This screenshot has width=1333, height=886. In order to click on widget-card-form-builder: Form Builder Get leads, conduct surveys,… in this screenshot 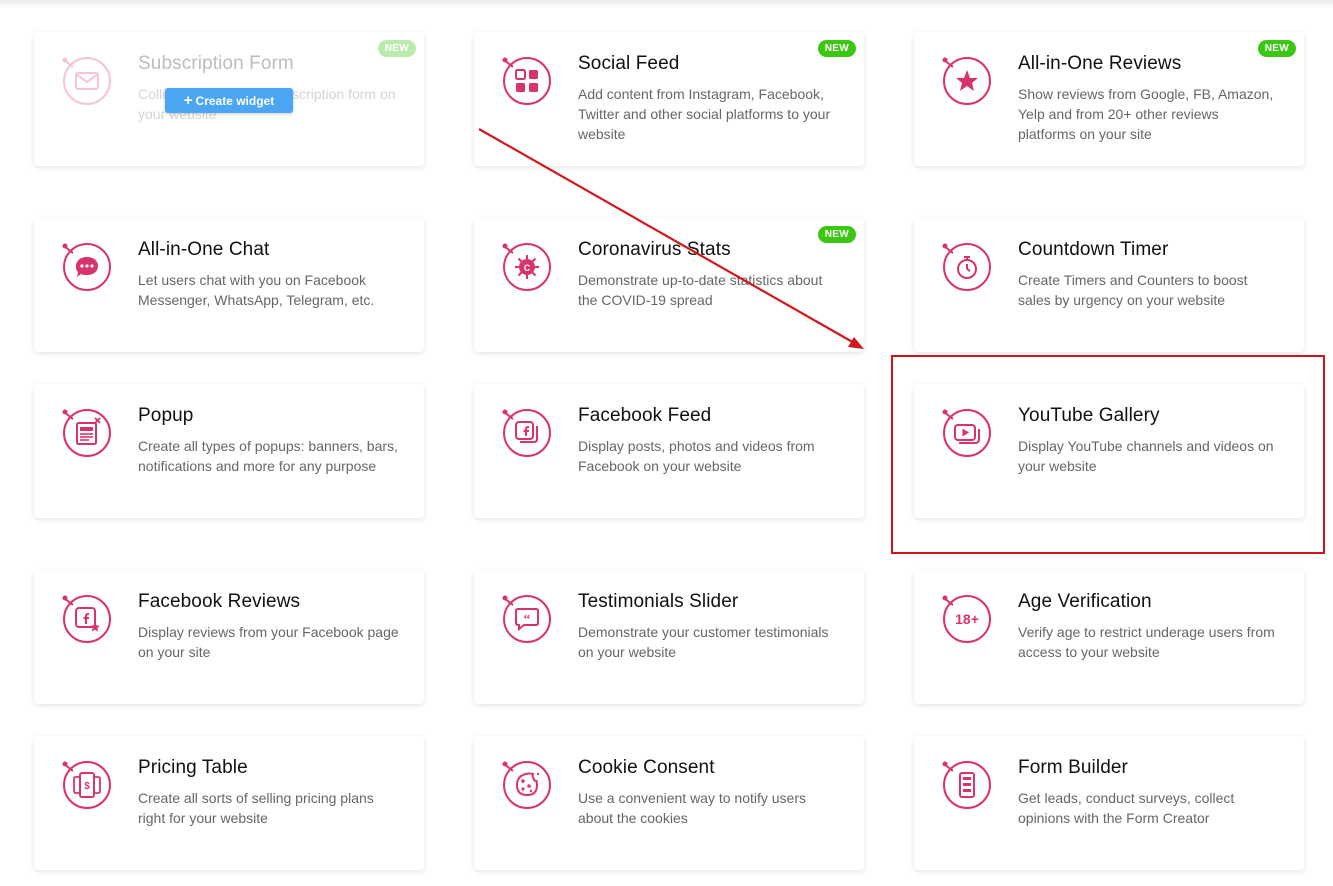, I will do `click(1109, 803)`.